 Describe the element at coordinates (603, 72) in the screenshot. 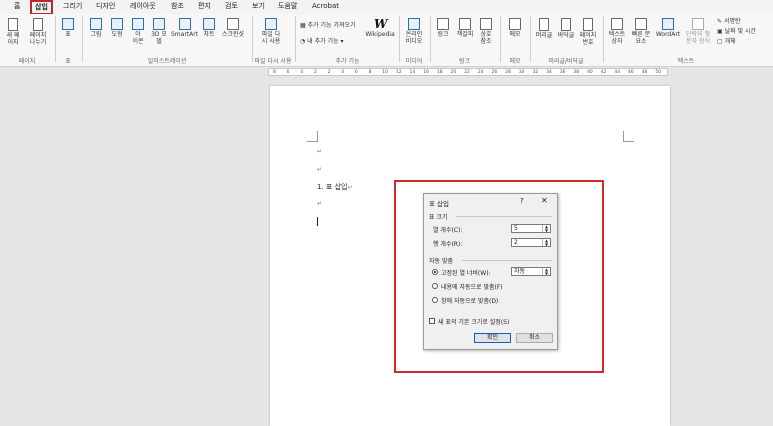

I see `ruler-tick-label: 42` at that location.